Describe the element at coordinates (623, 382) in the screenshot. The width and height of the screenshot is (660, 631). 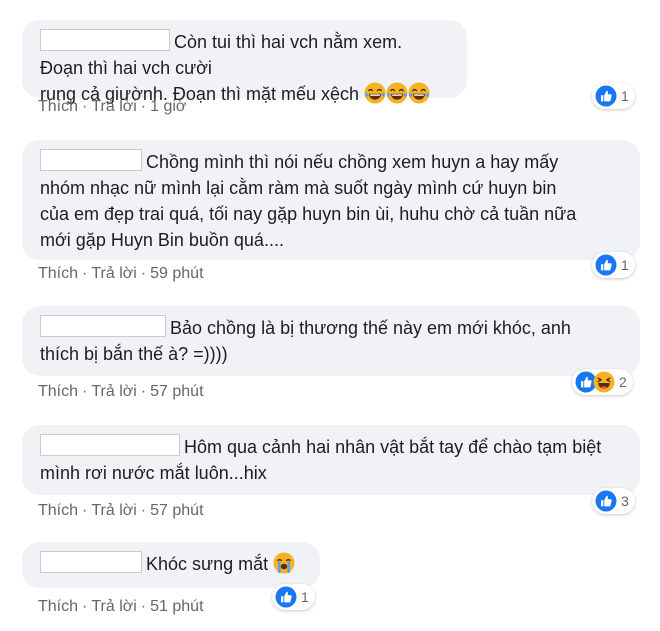
I see `reaction-count: 2` at that location.